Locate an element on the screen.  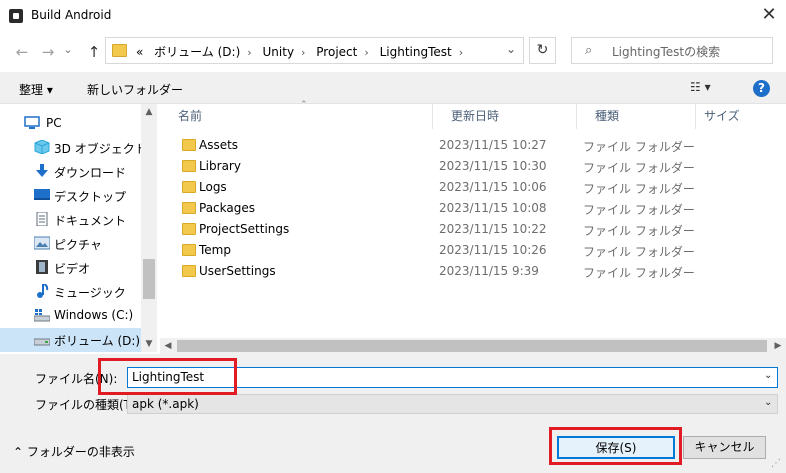
sidebar-item-label: ダウンロード is located at coordinates (90, 173).